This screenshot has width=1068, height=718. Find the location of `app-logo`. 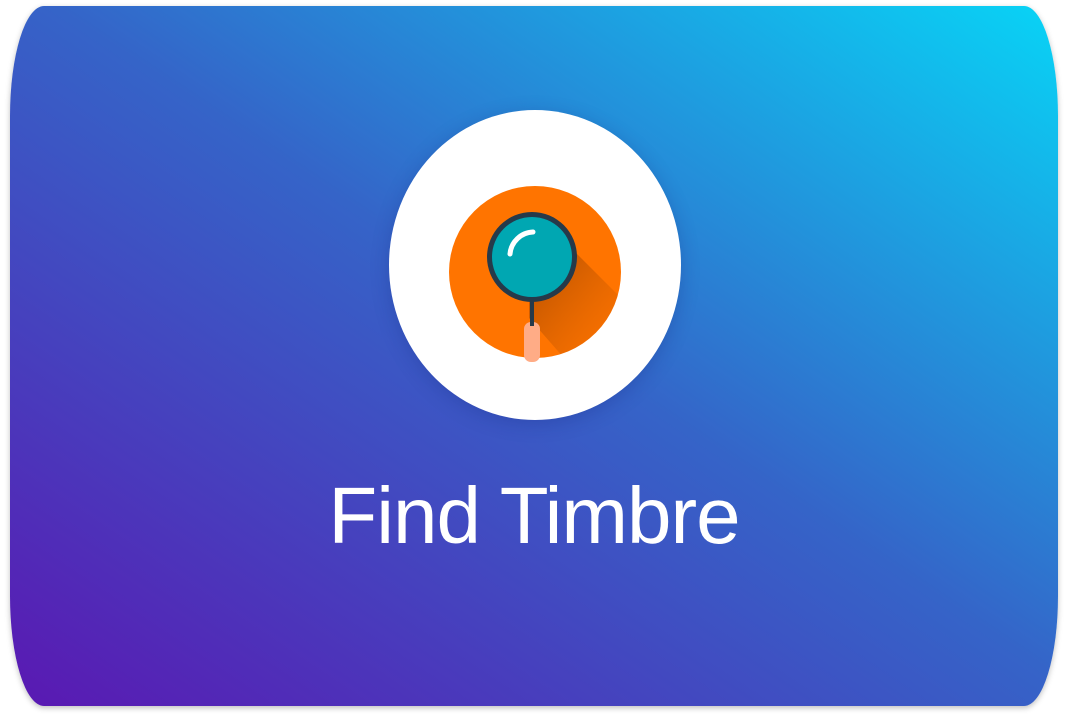

app-logo is located at coordinates (535, 265).